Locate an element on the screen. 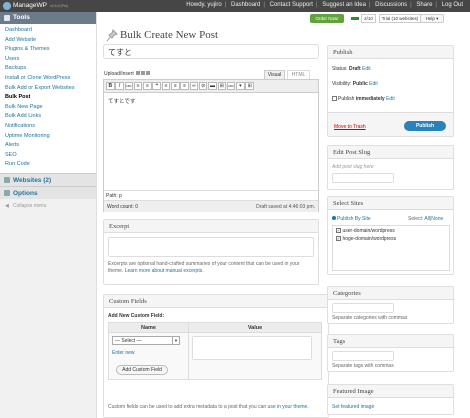  order-now-button: Order Now! is located at coordinates (327, 18).